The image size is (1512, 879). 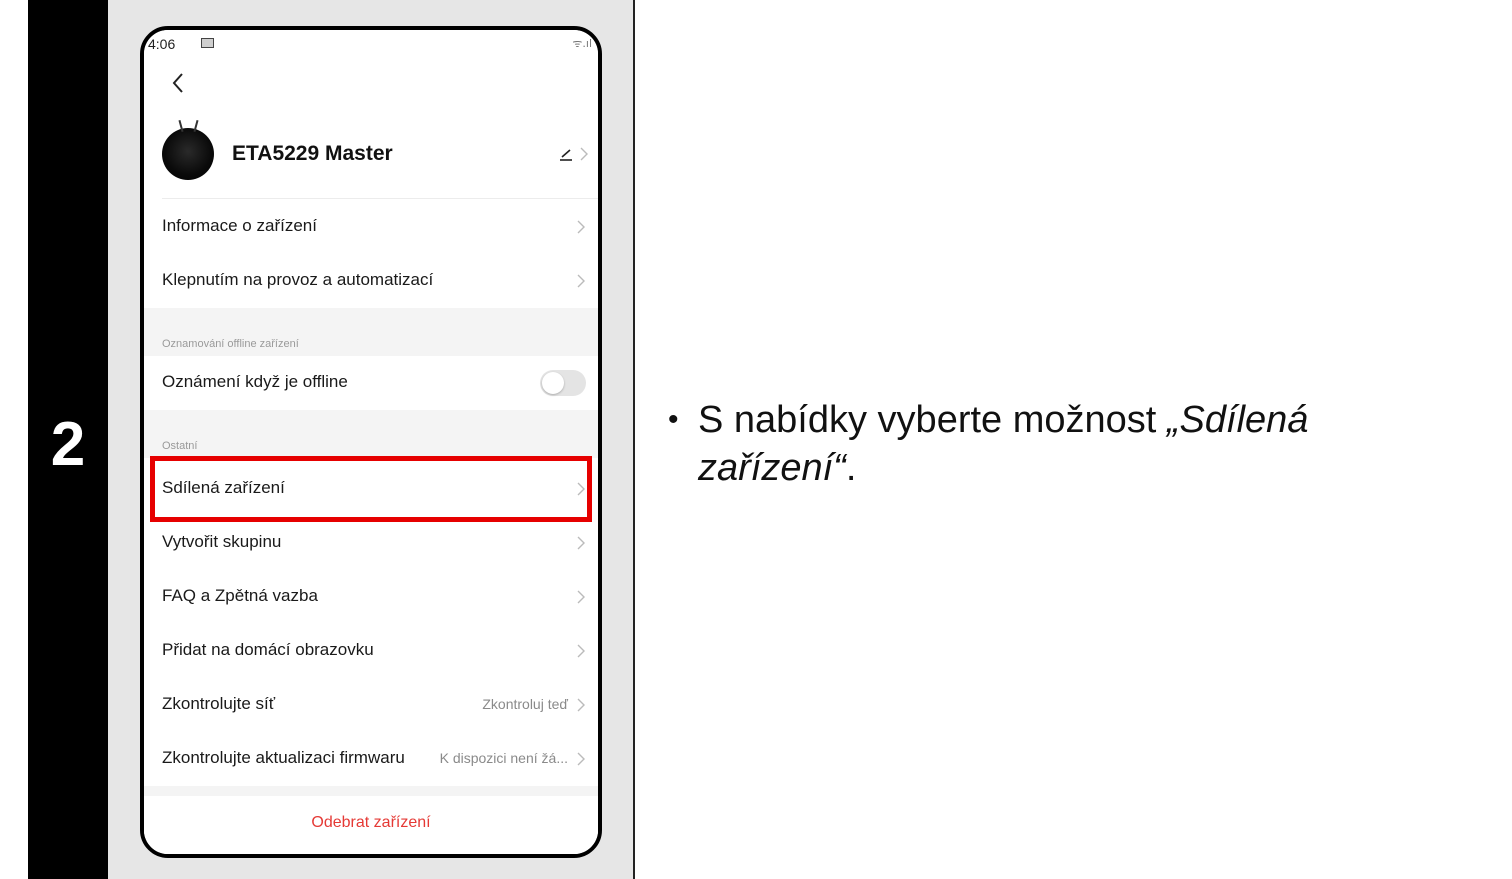 I want to click on section-gap, so click(x=371, y=791).